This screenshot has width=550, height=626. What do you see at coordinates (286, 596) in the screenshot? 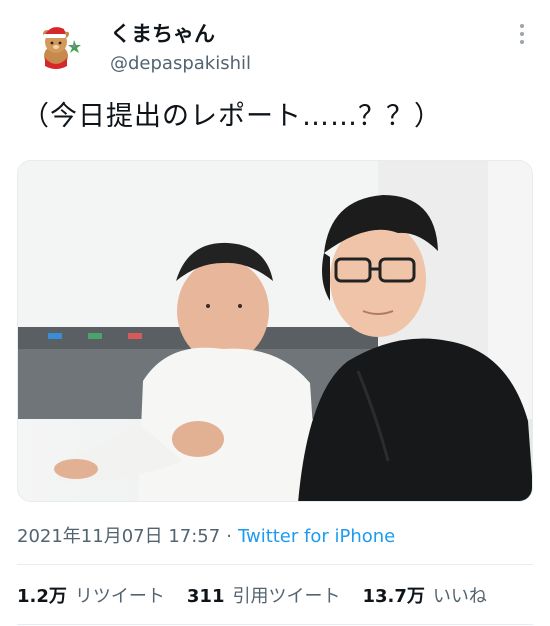
I see `quotes-label: 引用ツイート` at bounding box center [286, 596].